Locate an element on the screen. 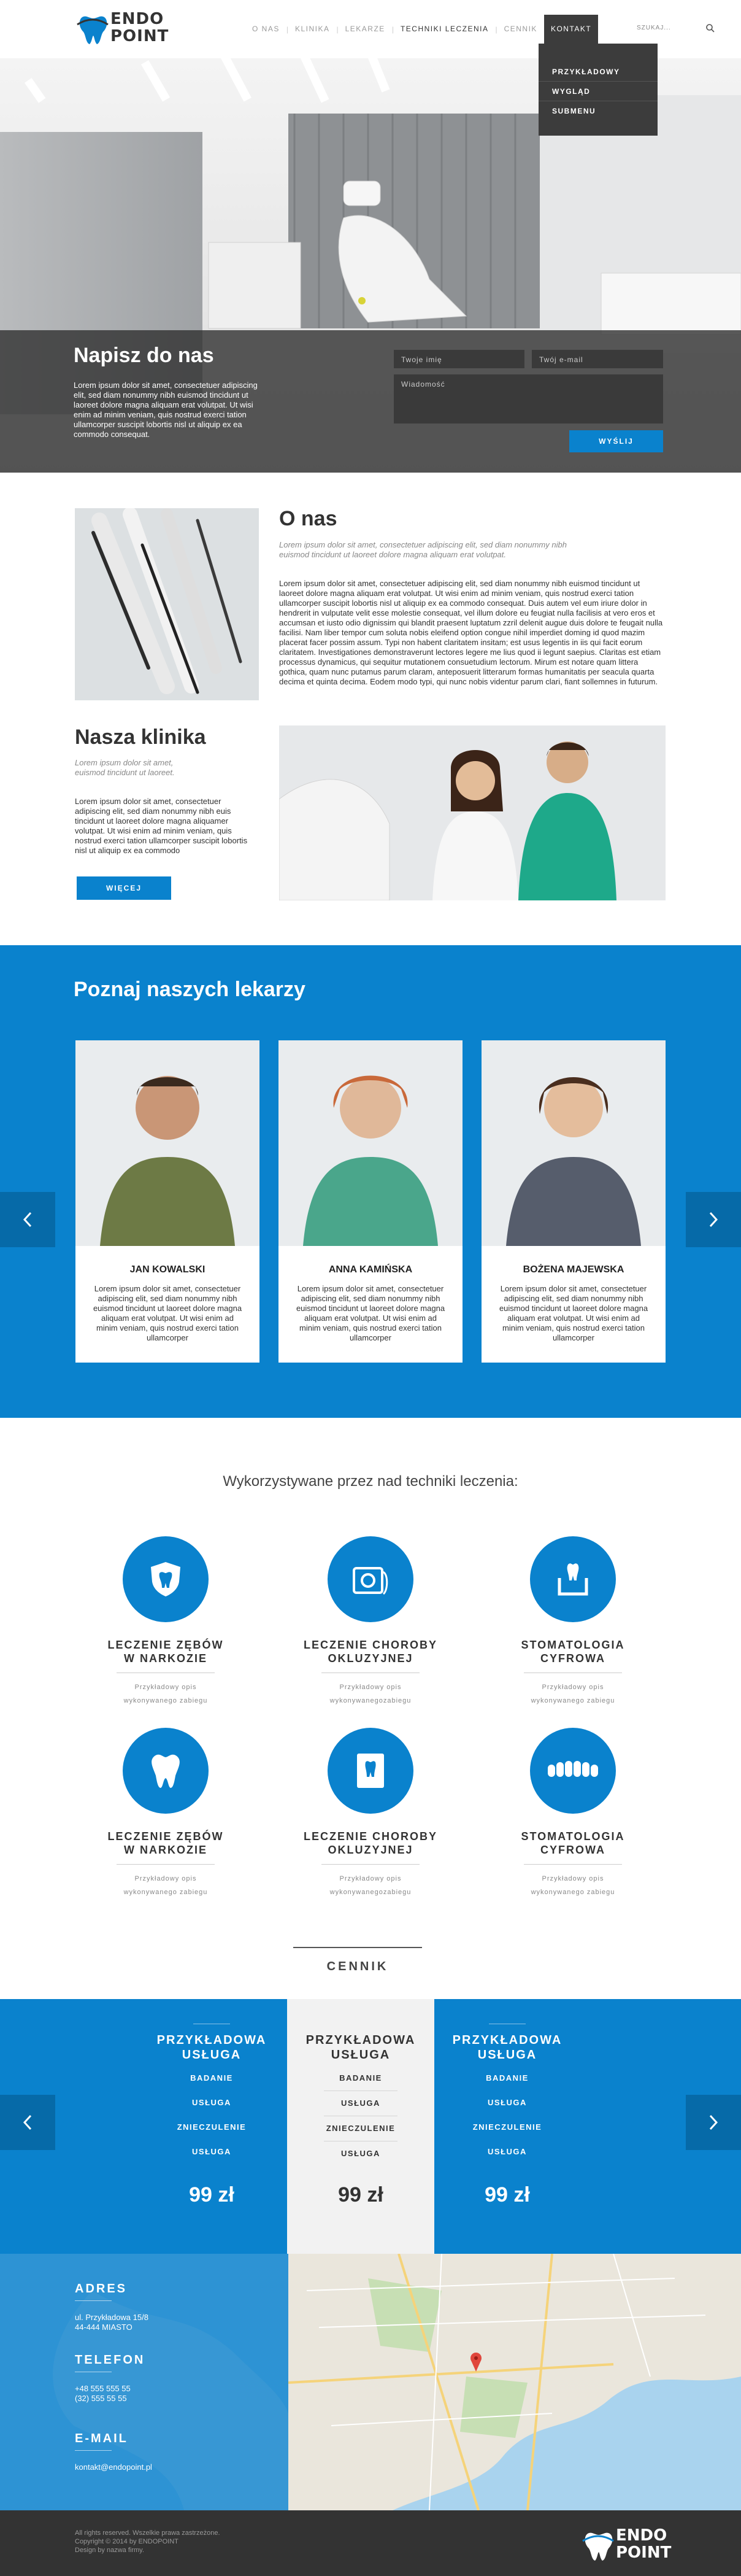 The image size is (741, 2576). technique-desc-line: wykonywanegozabiegu is located at coordinates (370, 1700).